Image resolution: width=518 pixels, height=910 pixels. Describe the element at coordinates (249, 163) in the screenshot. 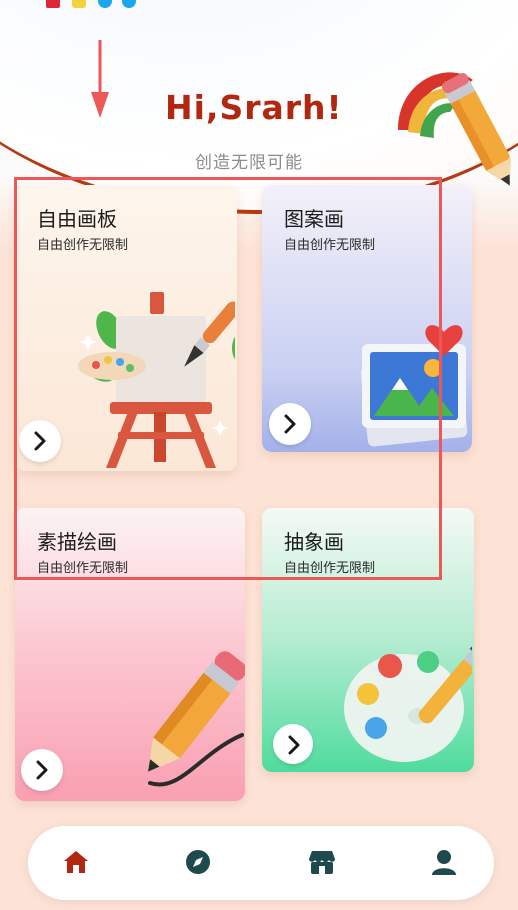

I see `greeting-subtitle: 创造无限可能` at that location.